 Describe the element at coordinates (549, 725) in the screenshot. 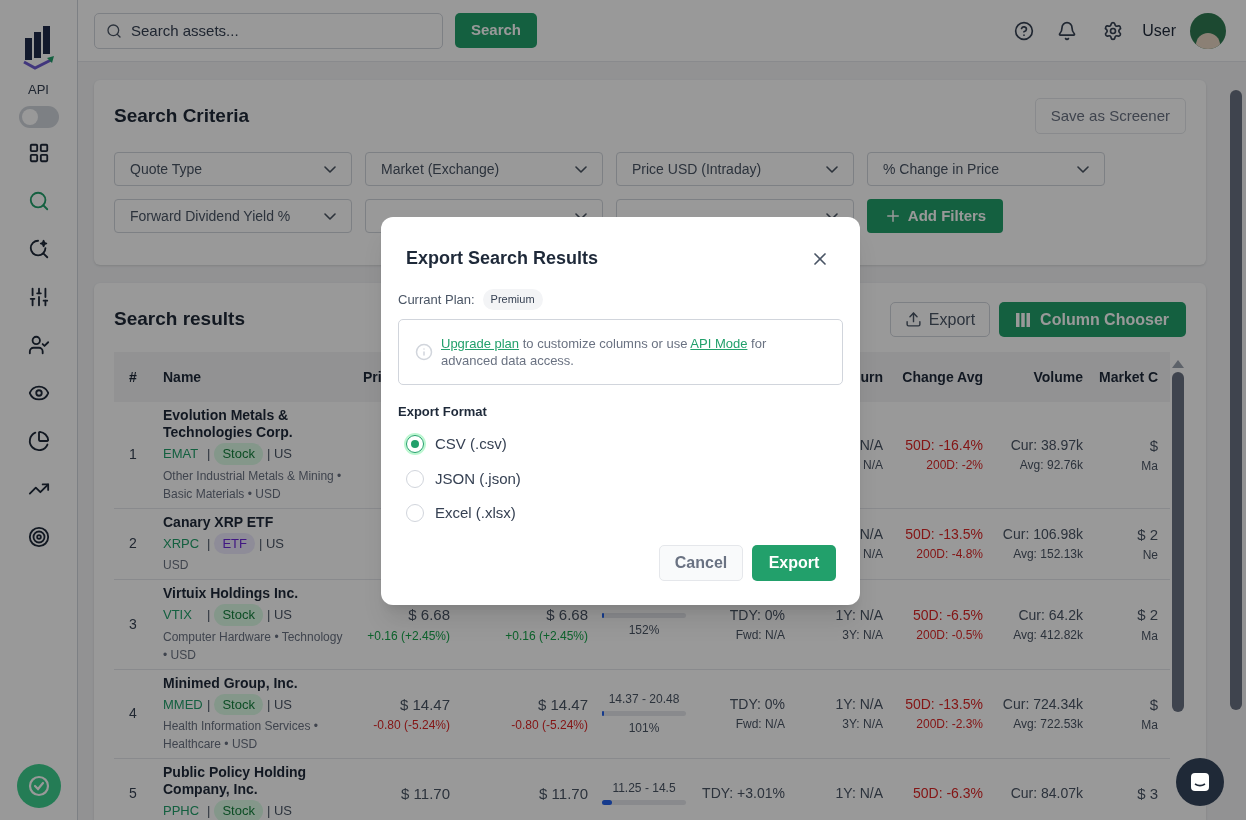

I see `price-change: -0.80 (-5.24%)` at that location.